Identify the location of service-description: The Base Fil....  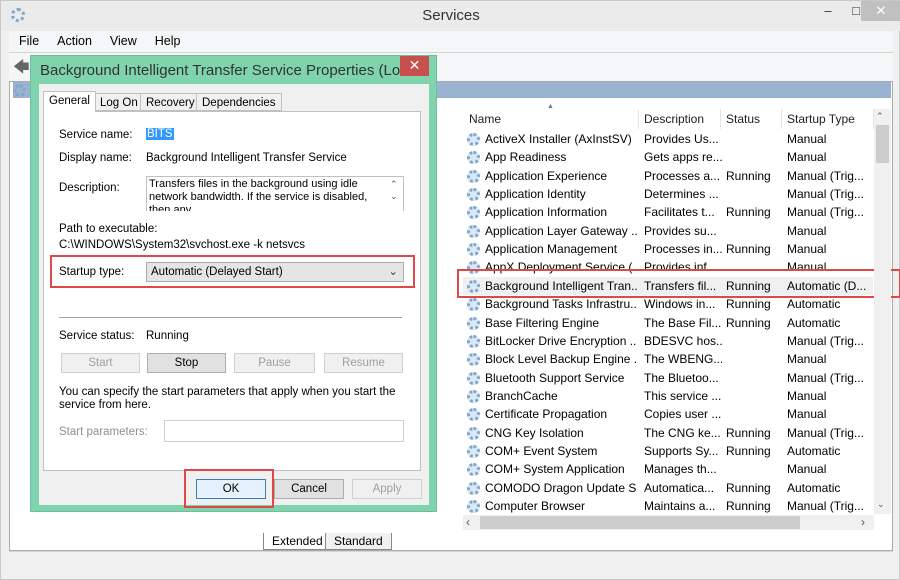
(683, 322).